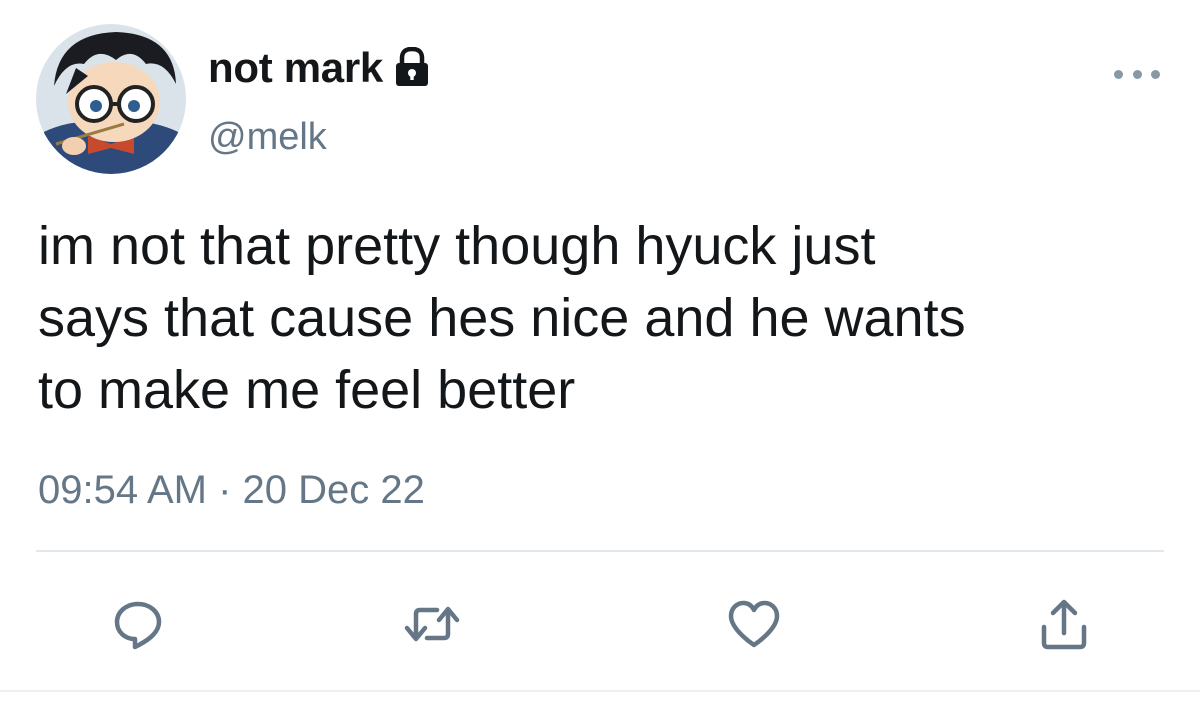  I want to click on avatar-image, so click(111, 99).